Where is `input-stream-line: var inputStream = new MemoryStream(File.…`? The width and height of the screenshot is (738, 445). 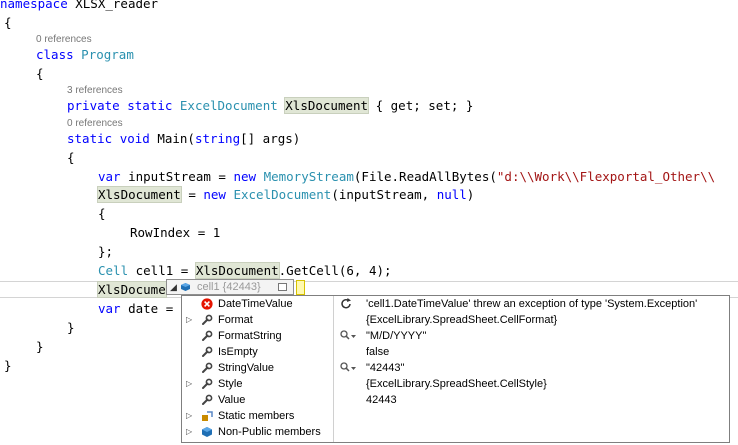
input-stream-line: var inputStream = new MemoryStream(File.… is located at coordinates (406, 176).